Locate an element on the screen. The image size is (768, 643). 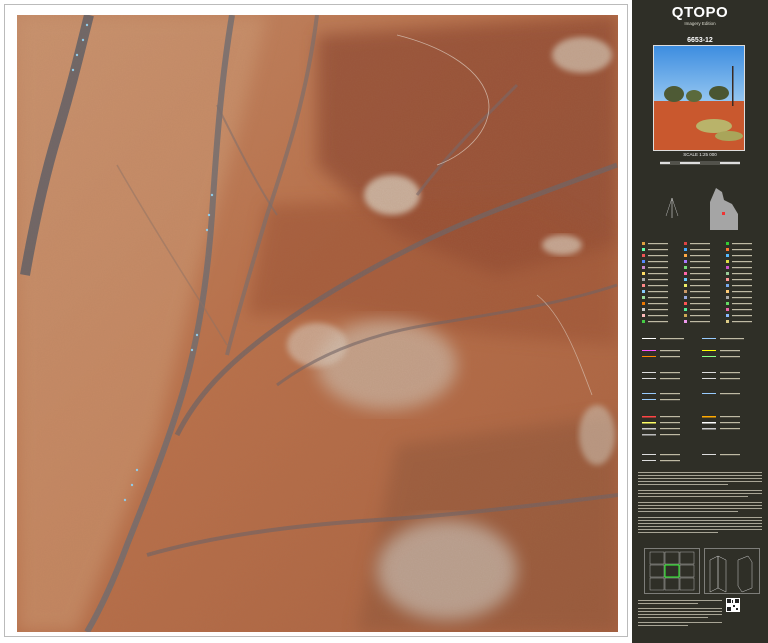
qr-code-icon is located at coordinates (733, 605).